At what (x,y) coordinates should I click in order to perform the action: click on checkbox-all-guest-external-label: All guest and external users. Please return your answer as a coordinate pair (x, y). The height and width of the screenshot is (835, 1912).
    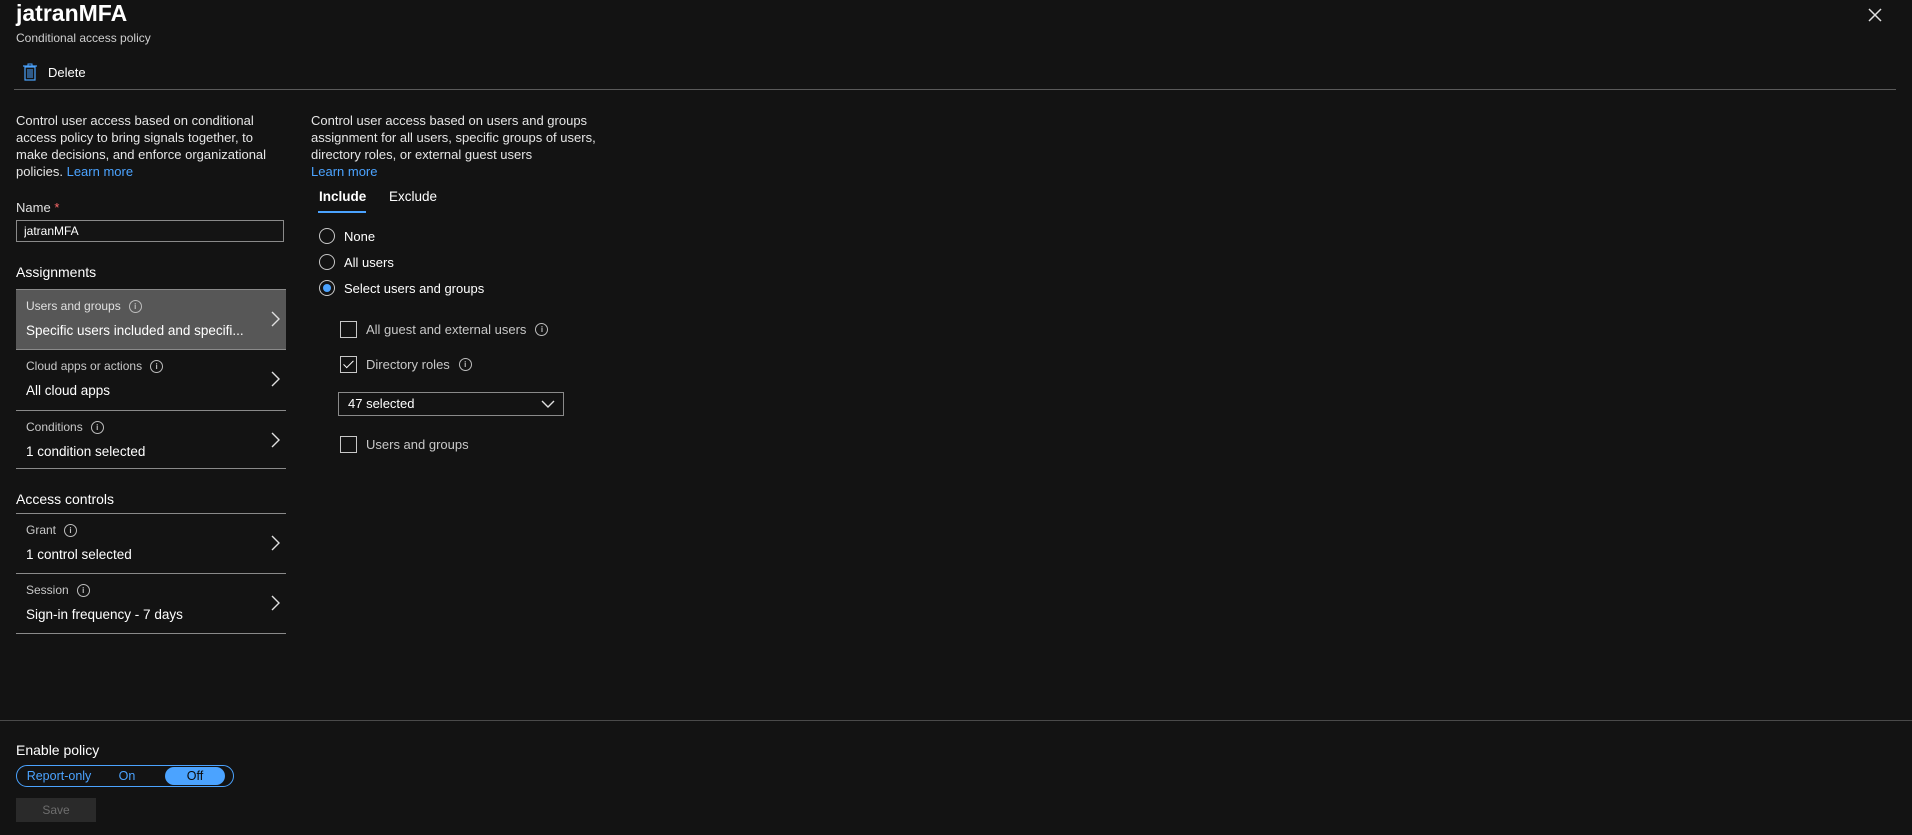
    Looking at the image, I should click on (446, 329).